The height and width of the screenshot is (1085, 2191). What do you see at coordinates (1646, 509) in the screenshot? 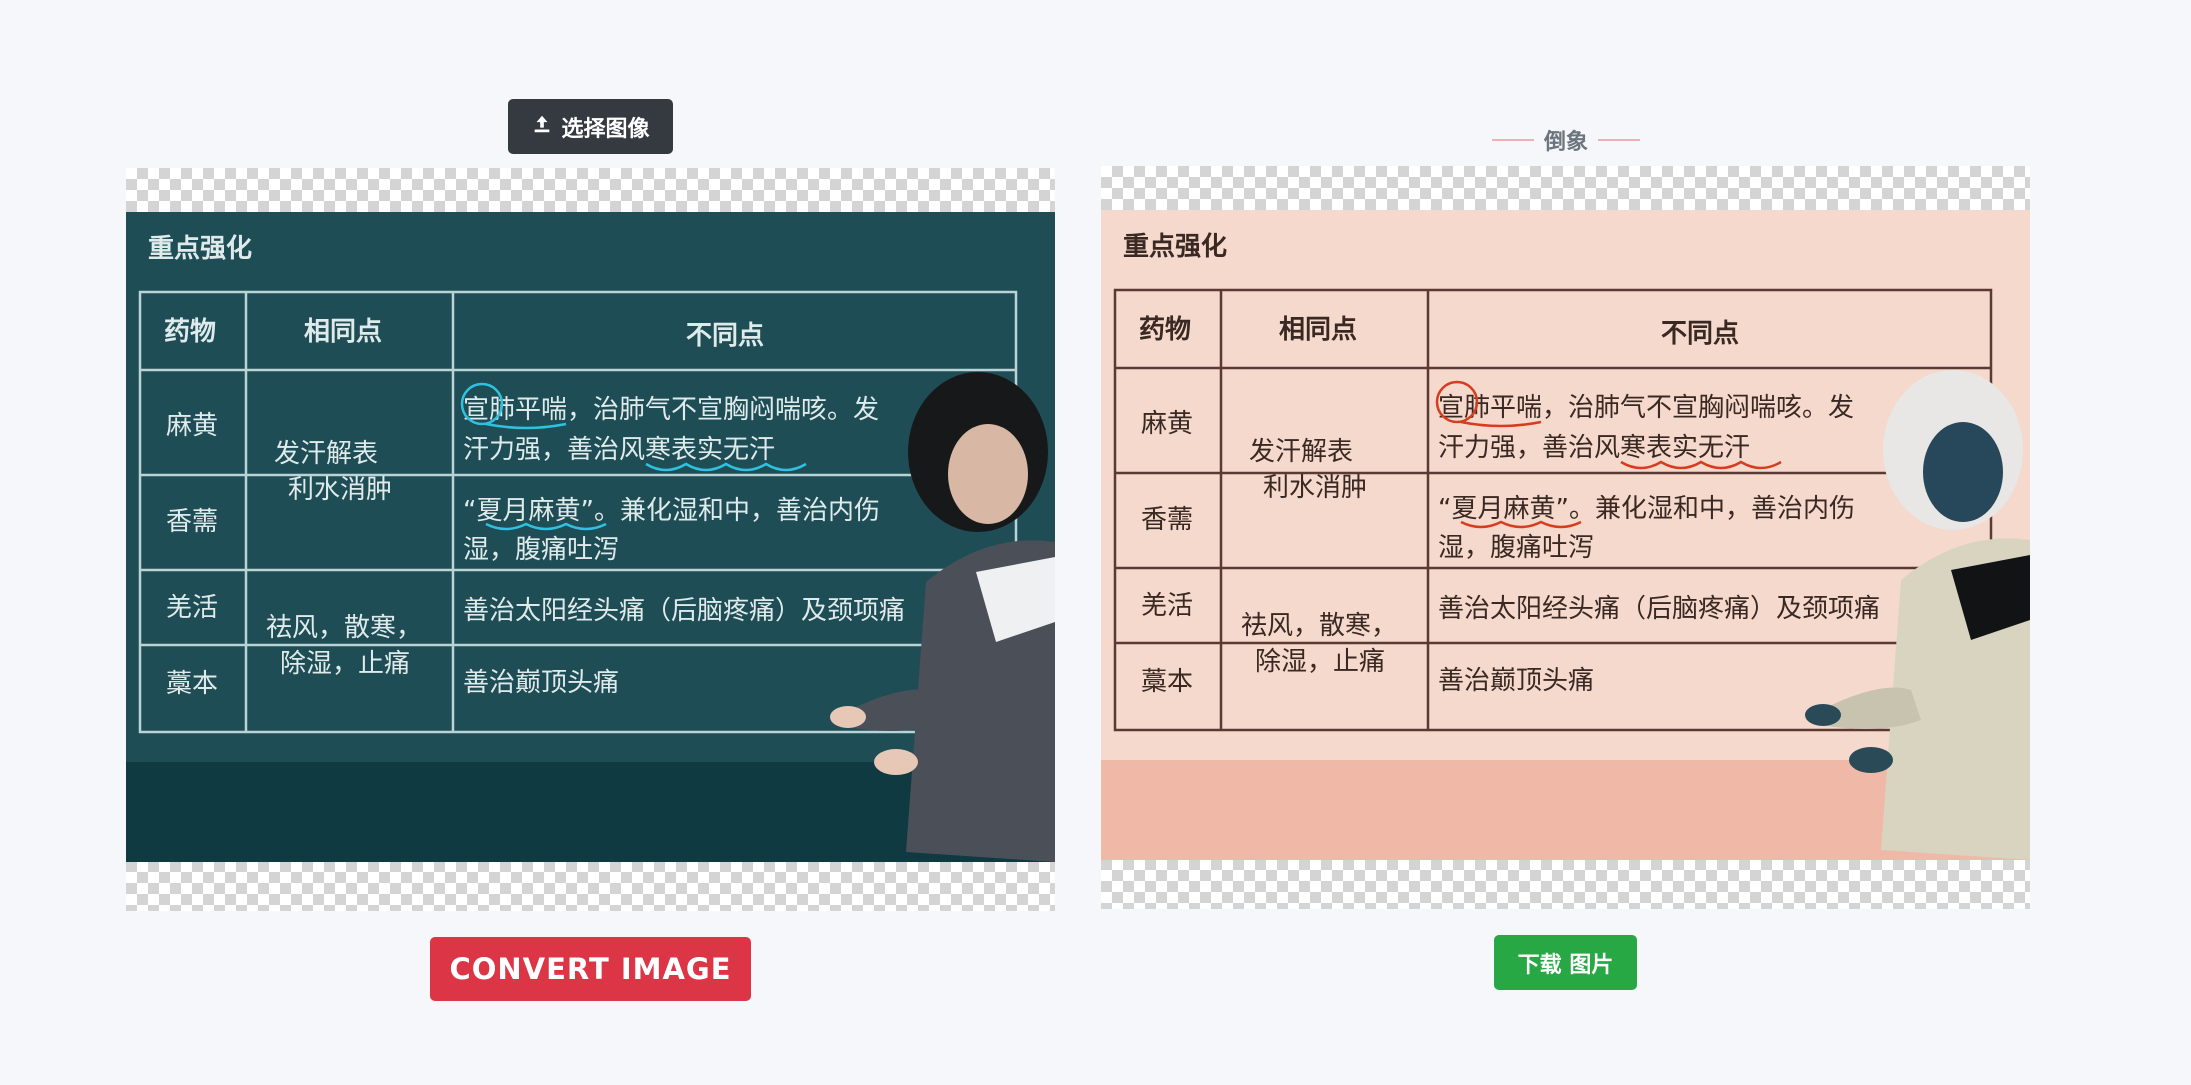
I see `inv-diff-line-3: “夏月麻黄”。兼化湿和中，善治内伤` at bounding box center [1646, 509].